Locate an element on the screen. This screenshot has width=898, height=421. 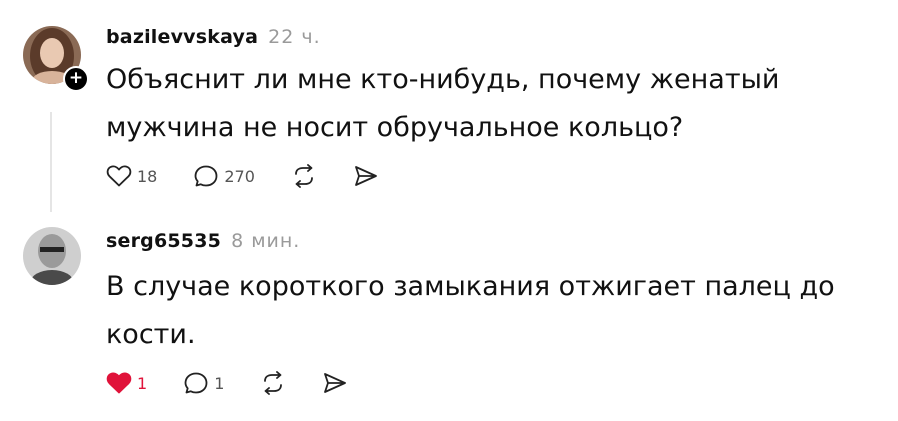
like-button: 18 is located at coordinates (131, 176).